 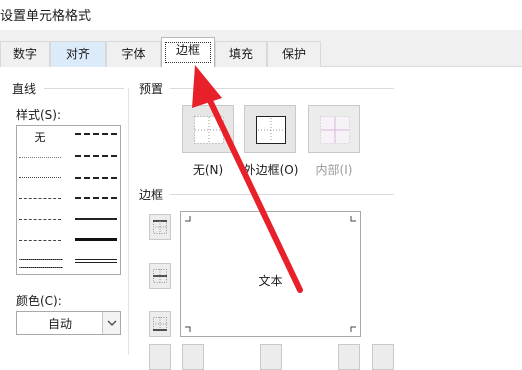 I want to click on line-style-label: 样式(S):, so click(x=39, y=115).